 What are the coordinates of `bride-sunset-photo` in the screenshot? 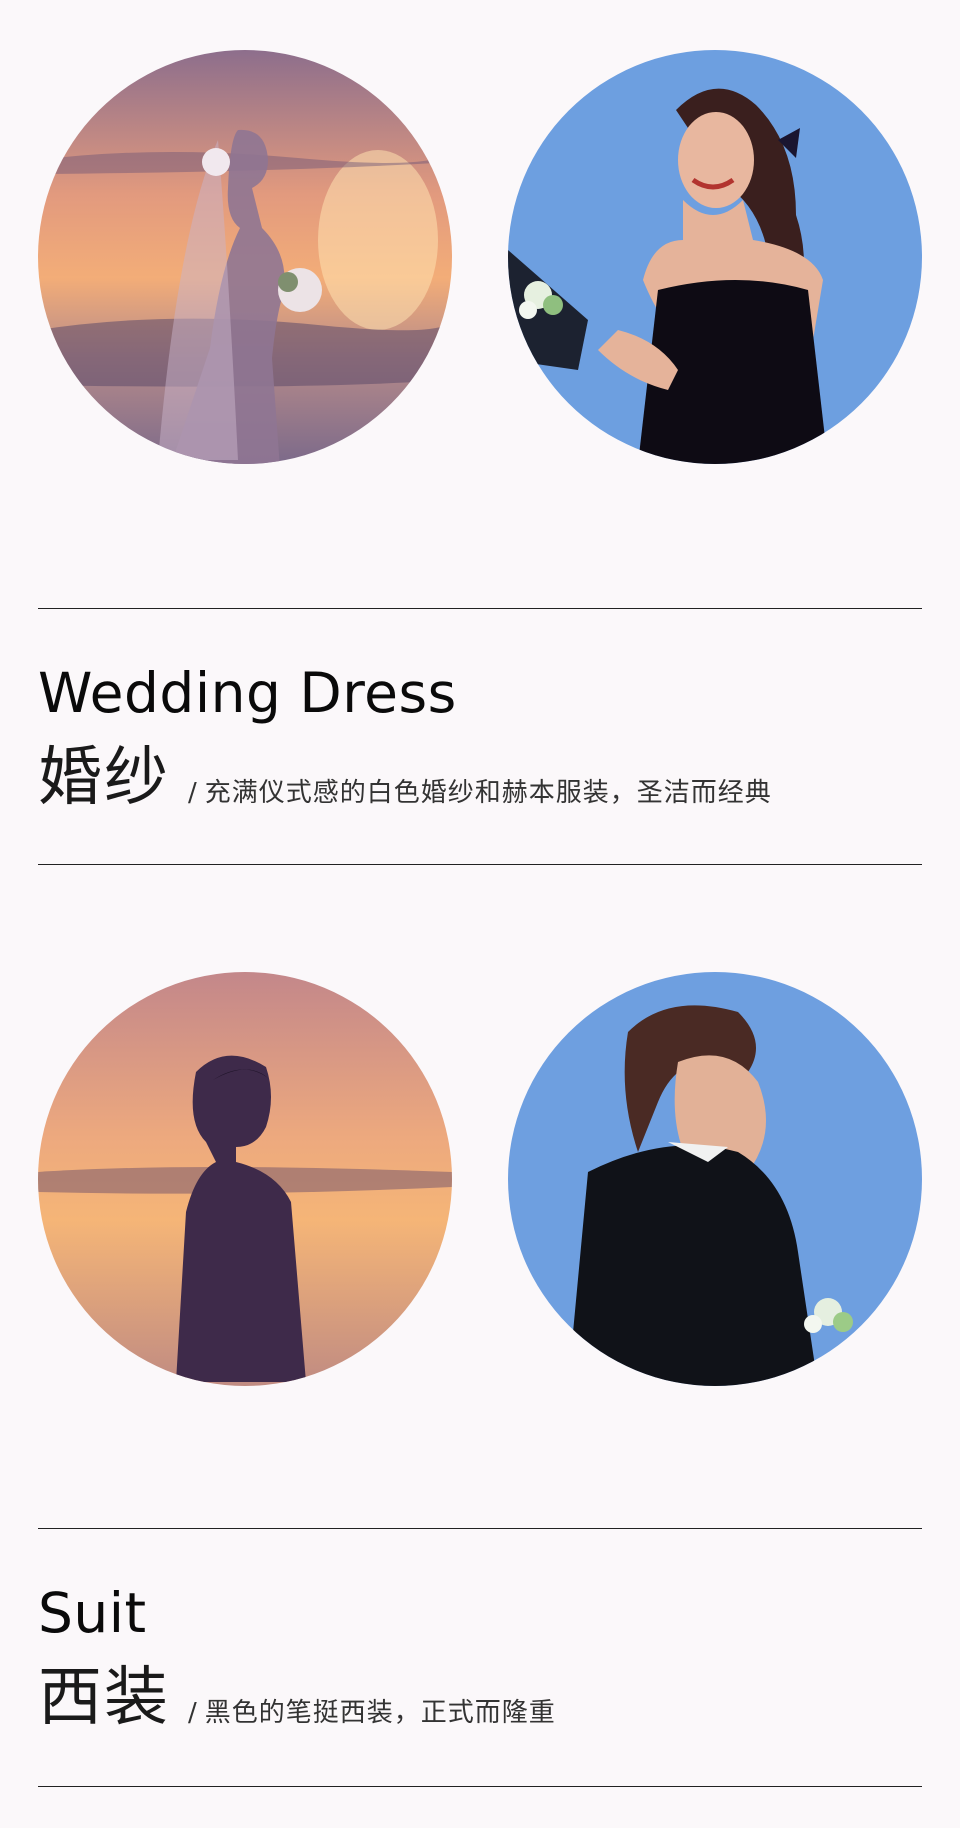 It's located at (245, 257).